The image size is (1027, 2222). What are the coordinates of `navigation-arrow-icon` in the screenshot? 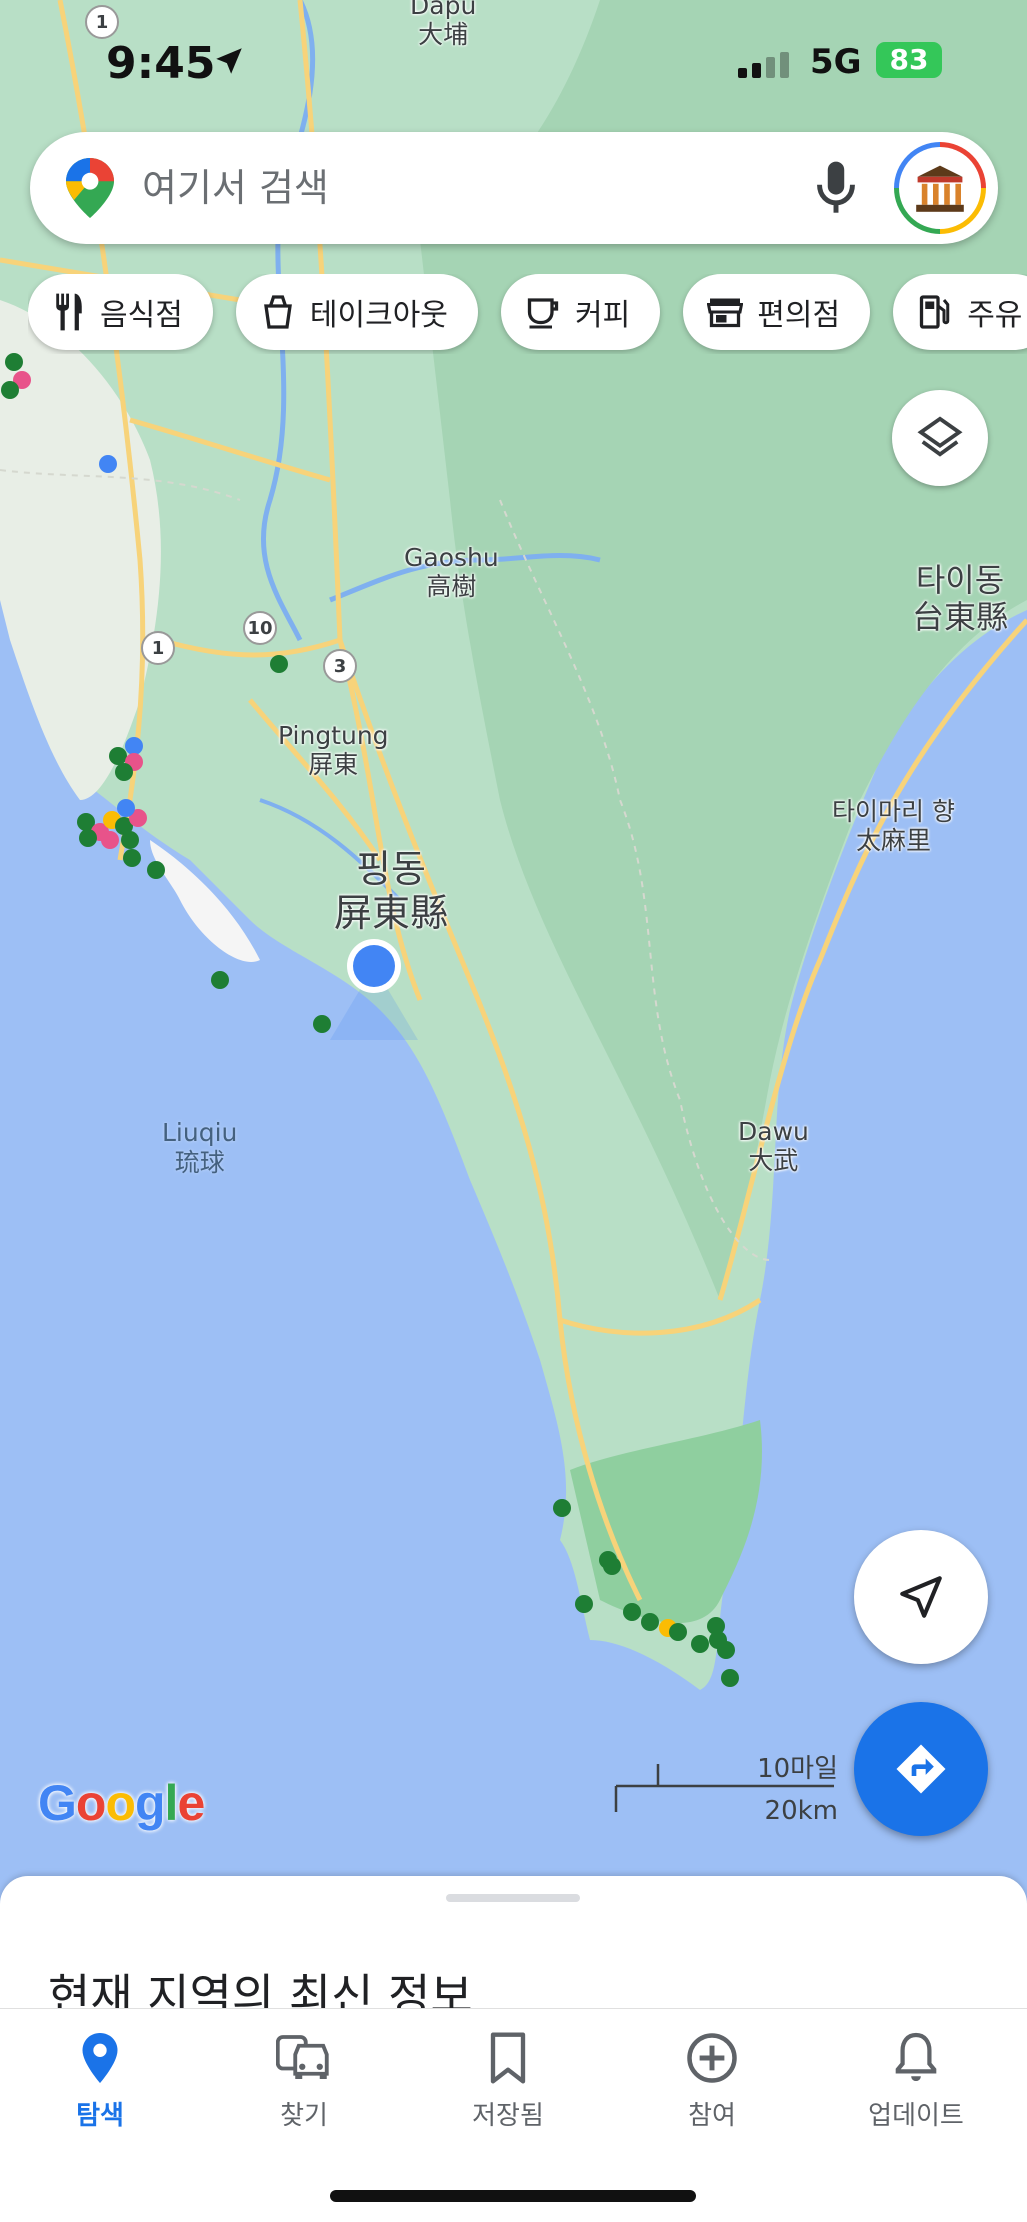 It's located at (921, 1597).